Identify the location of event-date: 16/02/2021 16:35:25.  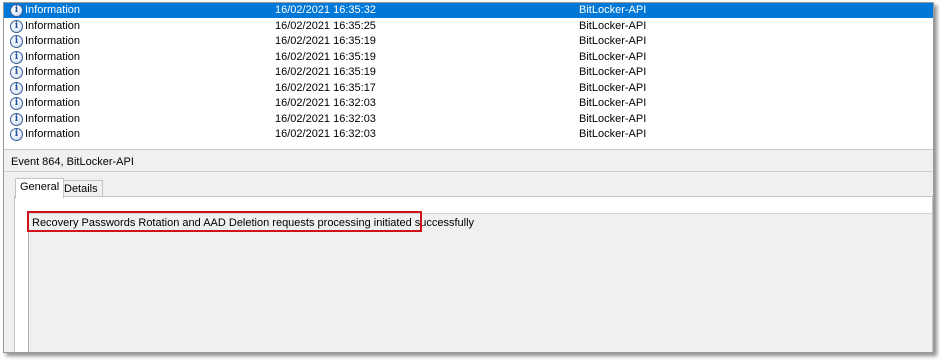
(325, 25).